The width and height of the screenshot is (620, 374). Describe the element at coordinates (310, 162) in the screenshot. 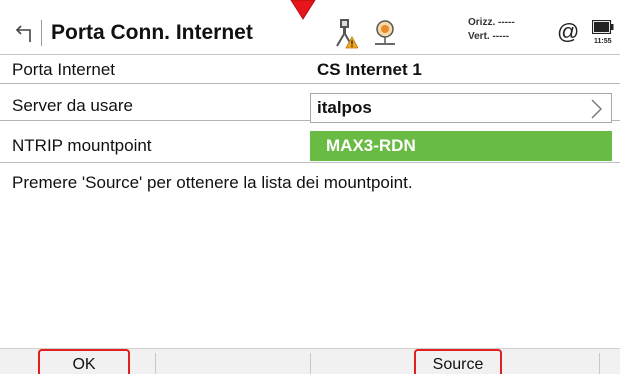

I see `divider` at that location.